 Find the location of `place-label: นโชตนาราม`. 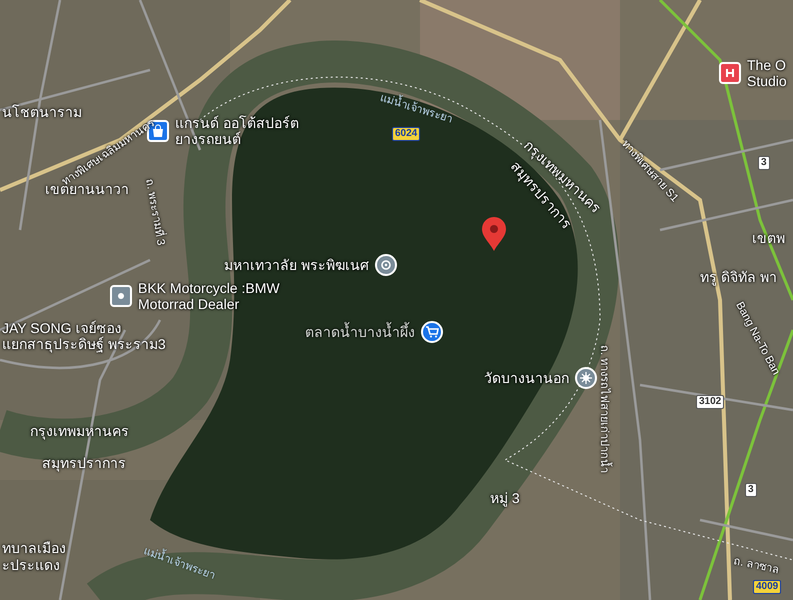

place-label: นโชตนาราม is located at coordinates (42, 112).